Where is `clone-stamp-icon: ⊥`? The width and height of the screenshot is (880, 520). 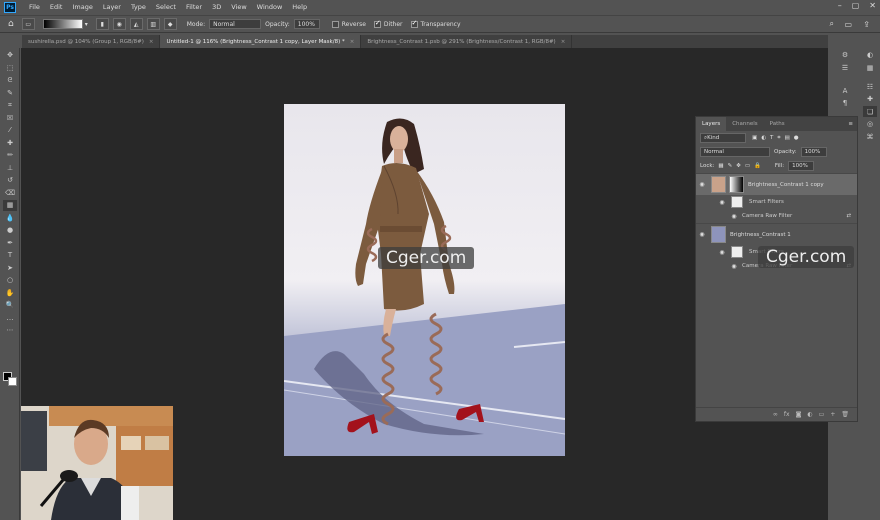
clone-stamp-icon: ⊥ is located at coordinates (10, 167).